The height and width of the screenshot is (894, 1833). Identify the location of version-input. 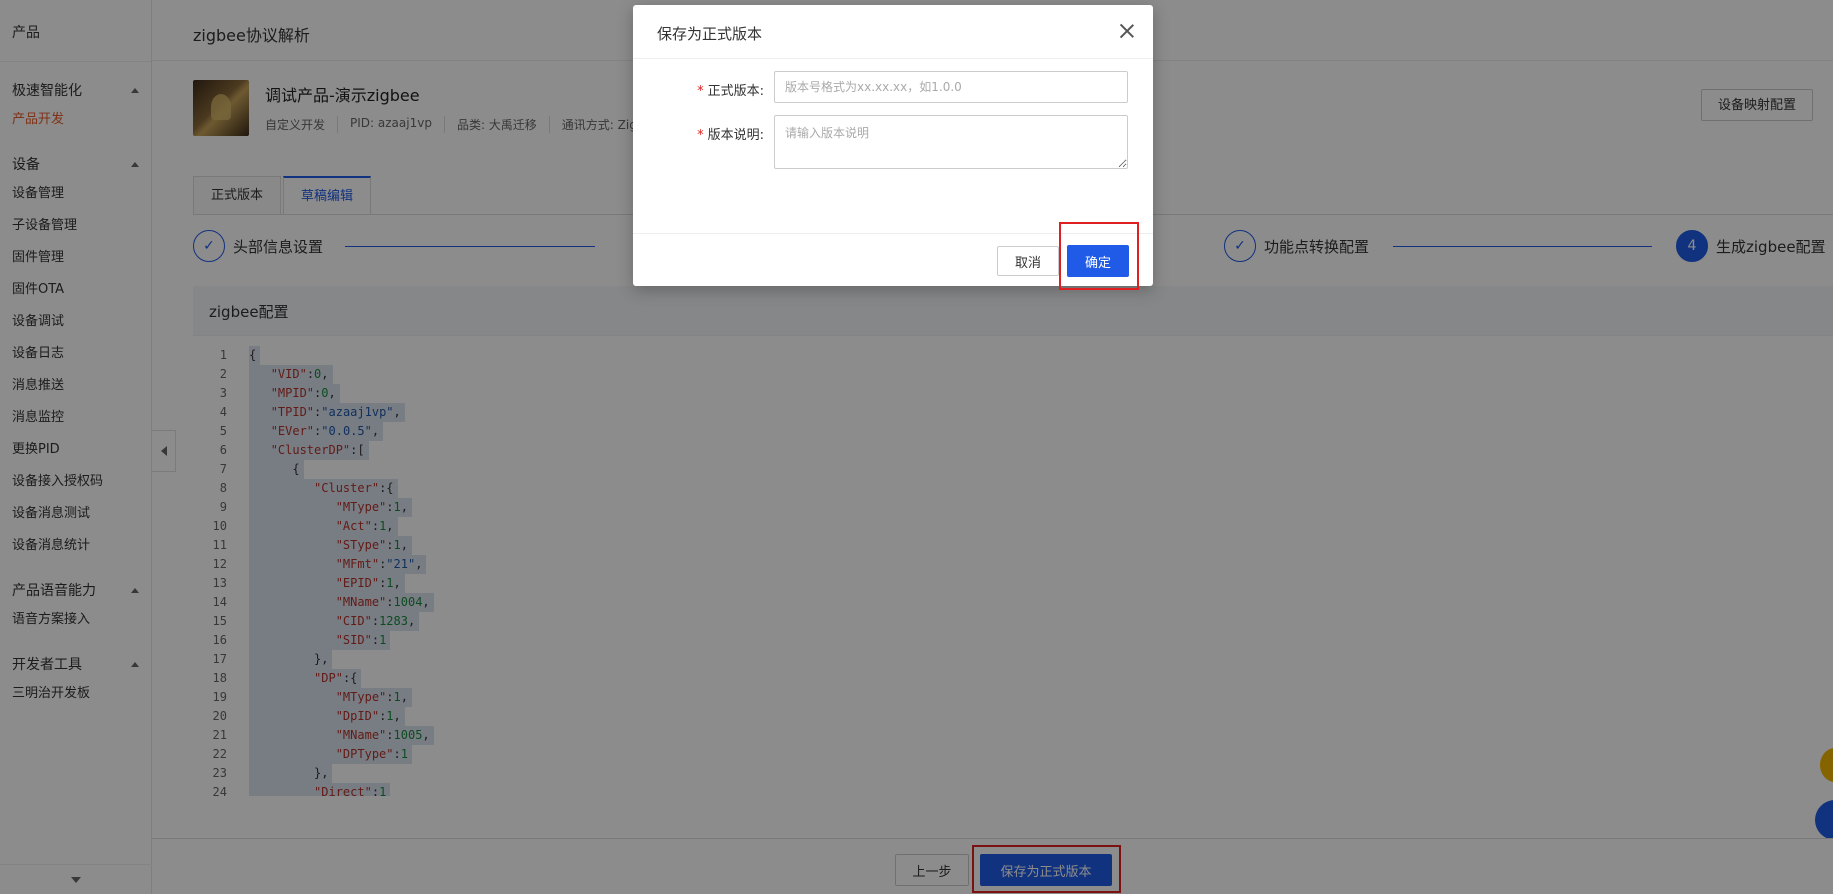
(951, 87).